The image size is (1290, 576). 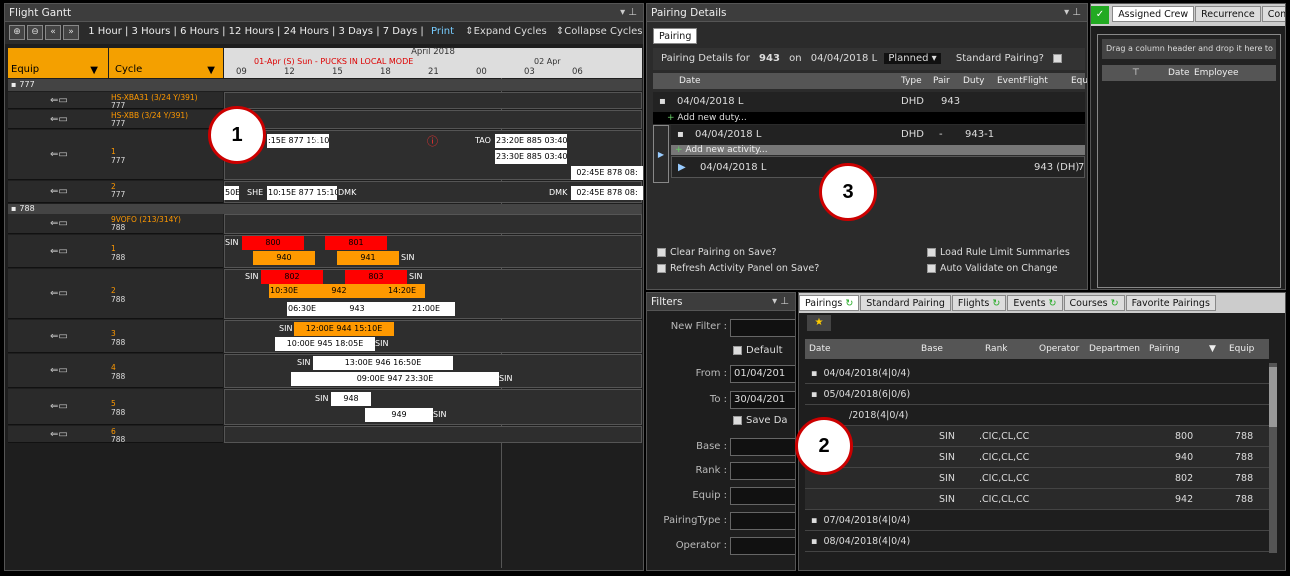 What do you see at coordinates (115, 294) in the screenshot?
I see `gantt-row-header: ⇐▭ 2 788` at bounding box center [115, 294].